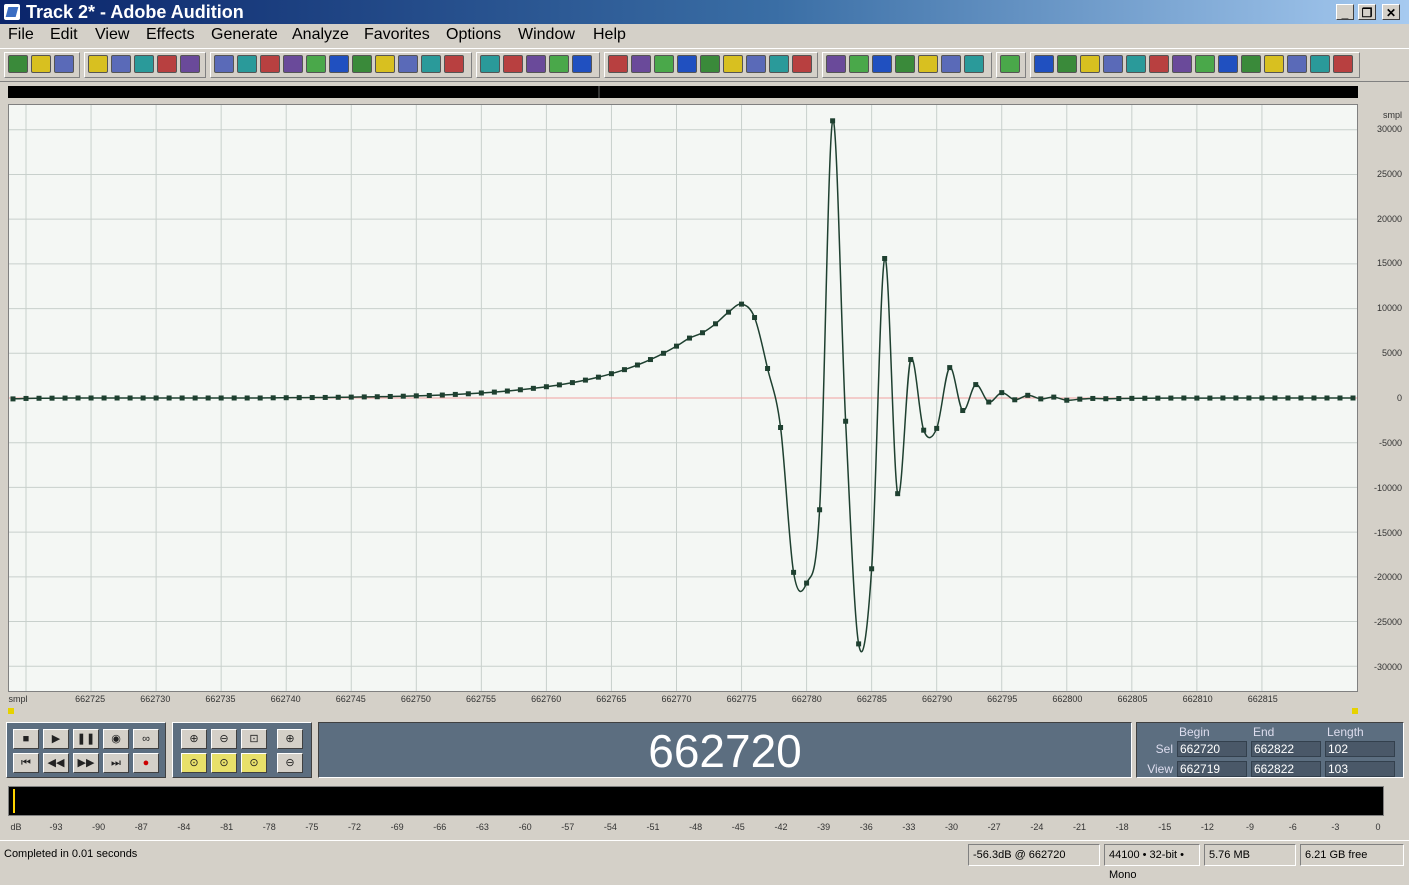 The image size is (1409, 885). Describe the element at coordinates (1355, 711) in the screenshot. I see `view-end-marker` at that location.